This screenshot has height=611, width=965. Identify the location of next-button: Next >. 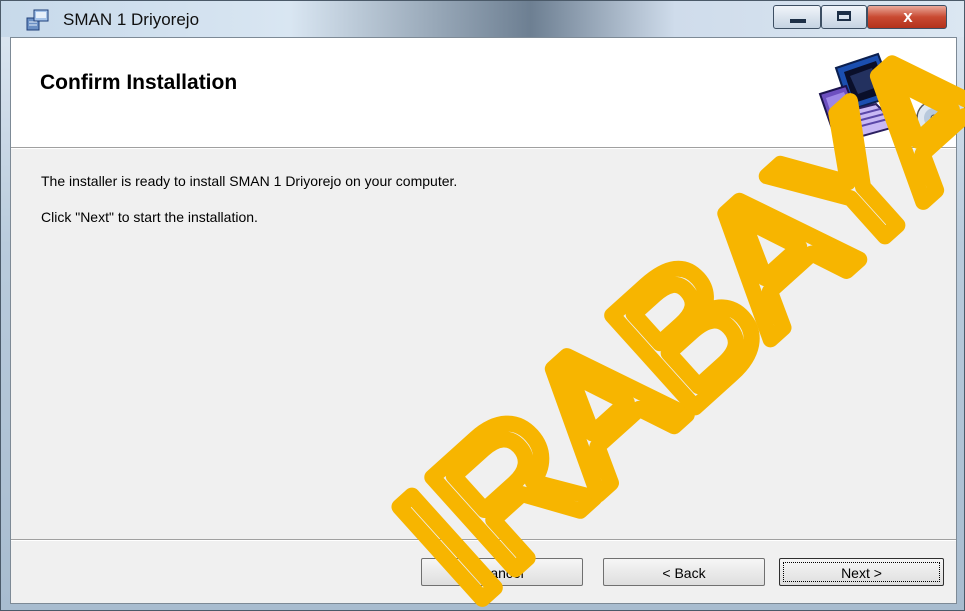
(861, 572).